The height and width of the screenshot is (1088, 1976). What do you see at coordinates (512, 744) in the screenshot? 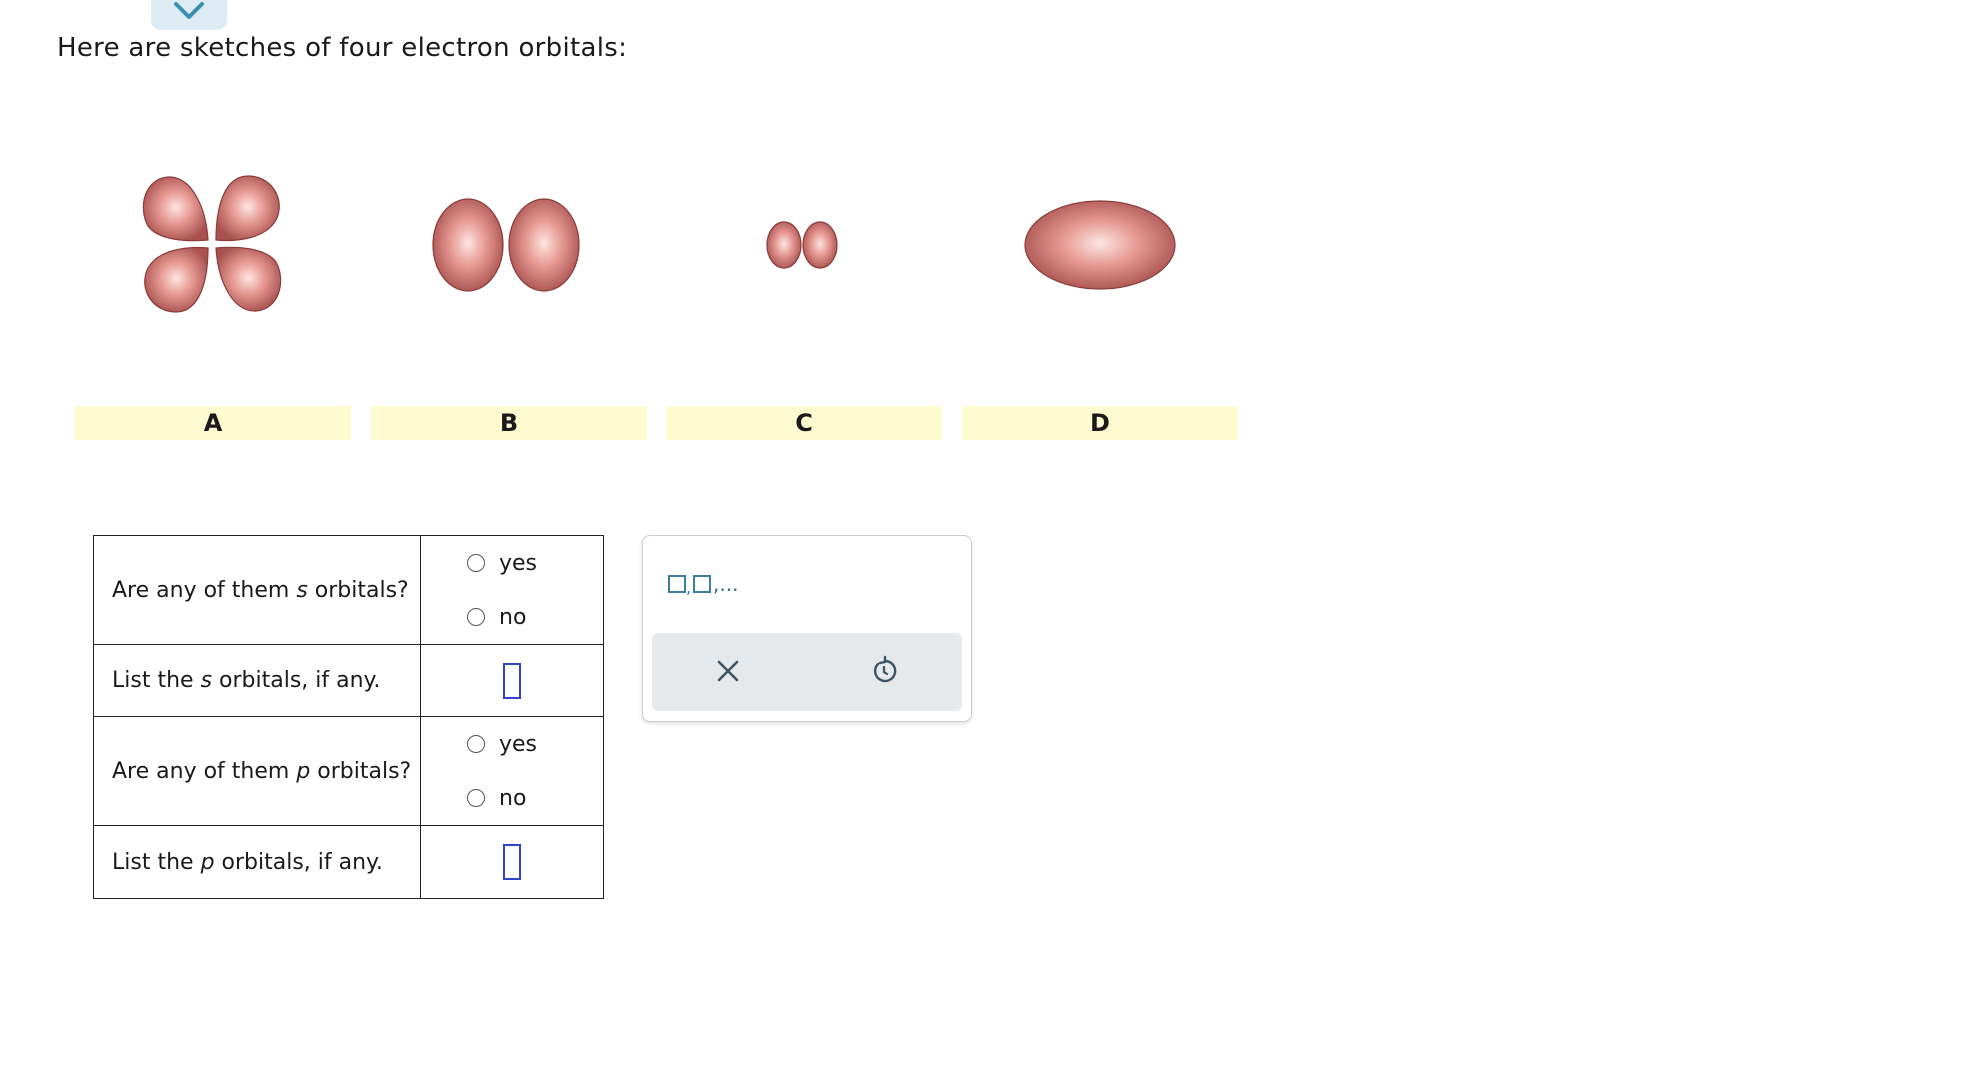
I see `radio-p-yes: yes` at bounding box center [512, 744].